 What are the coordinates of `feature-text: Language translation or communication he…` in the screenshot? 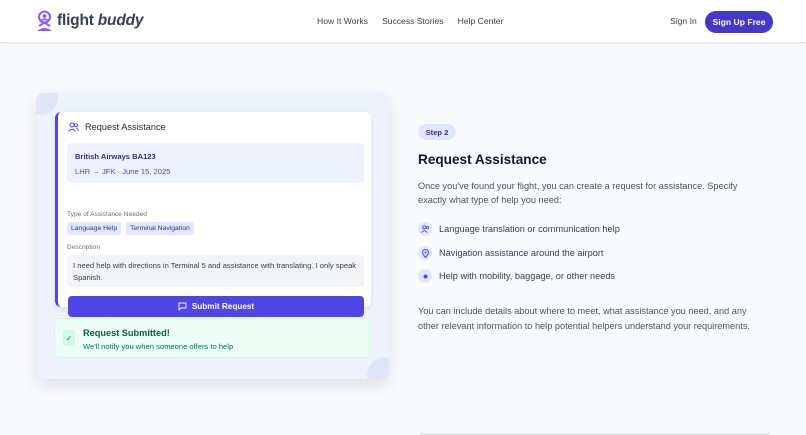 It's located at (529, 229).